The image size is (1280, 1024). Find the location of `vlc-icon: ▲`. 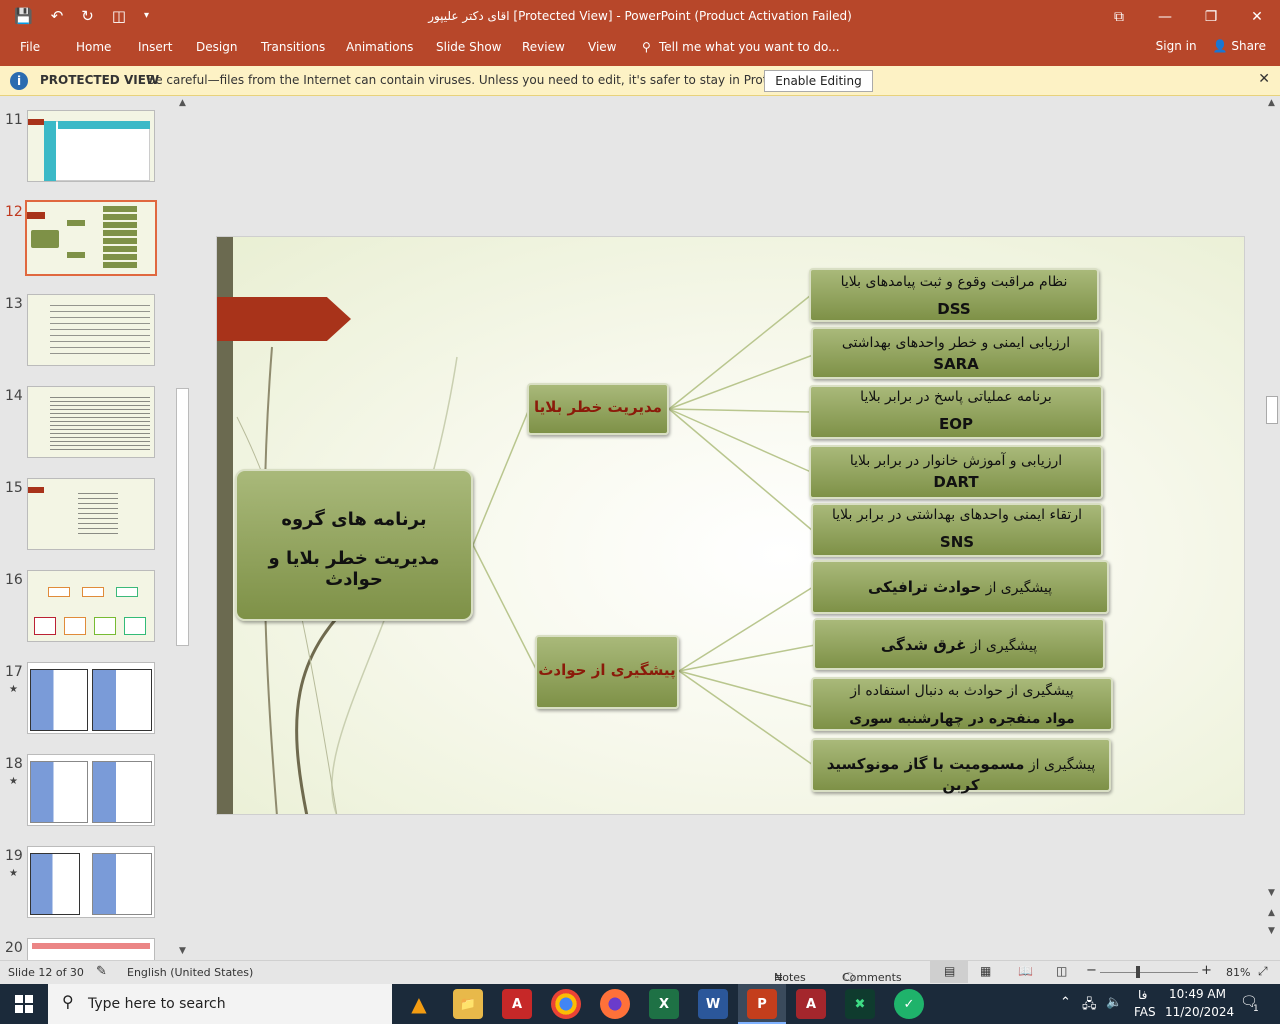

vlc-icon: ▲ is located at coordinates (419, 1004).